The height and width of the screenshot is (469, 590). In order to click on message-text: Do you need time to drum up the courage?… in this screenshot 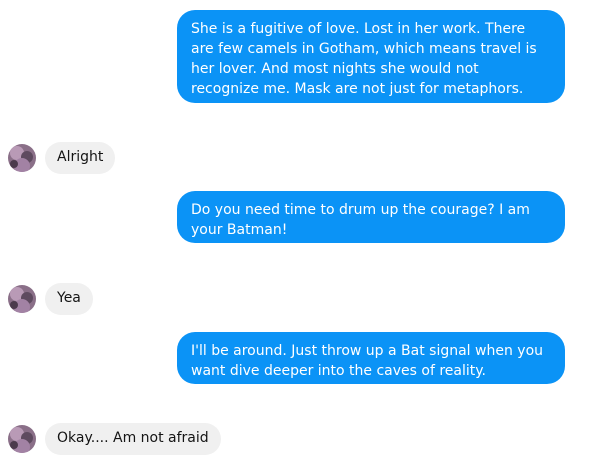, I will do `click(360, 220)`.